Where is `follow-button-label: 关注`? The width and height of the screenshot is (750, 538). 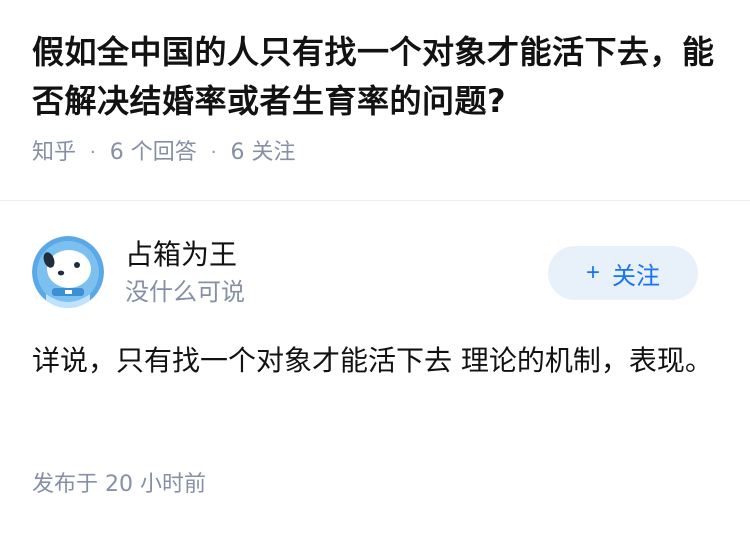
follow-button-label: 关注 is located at coordinates (636, 276).